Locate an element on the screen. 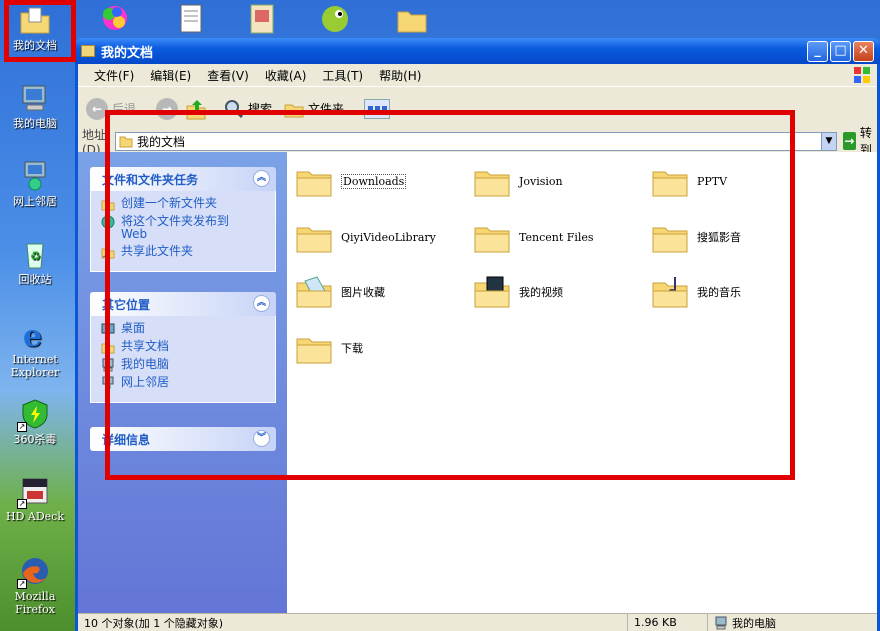  task-link-label: 将这个文件夹发布到 Web is located at coordinates (175, 227).